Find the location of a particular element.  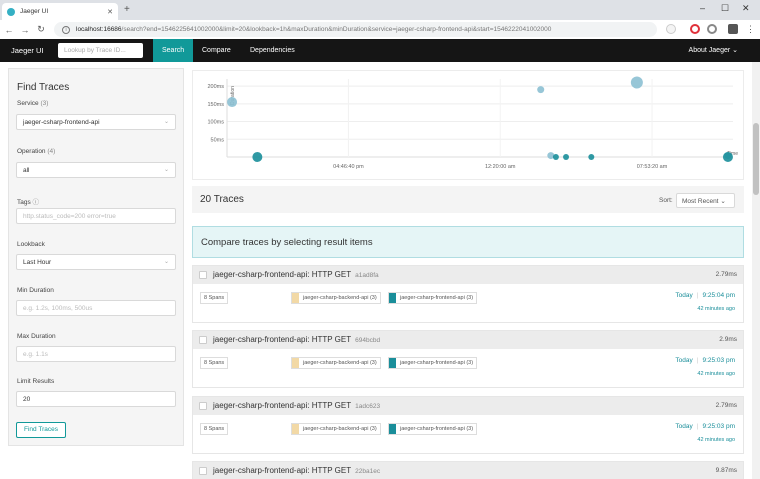

sort-select: Most Recent ⌄ is located at coordinates (705, 200).